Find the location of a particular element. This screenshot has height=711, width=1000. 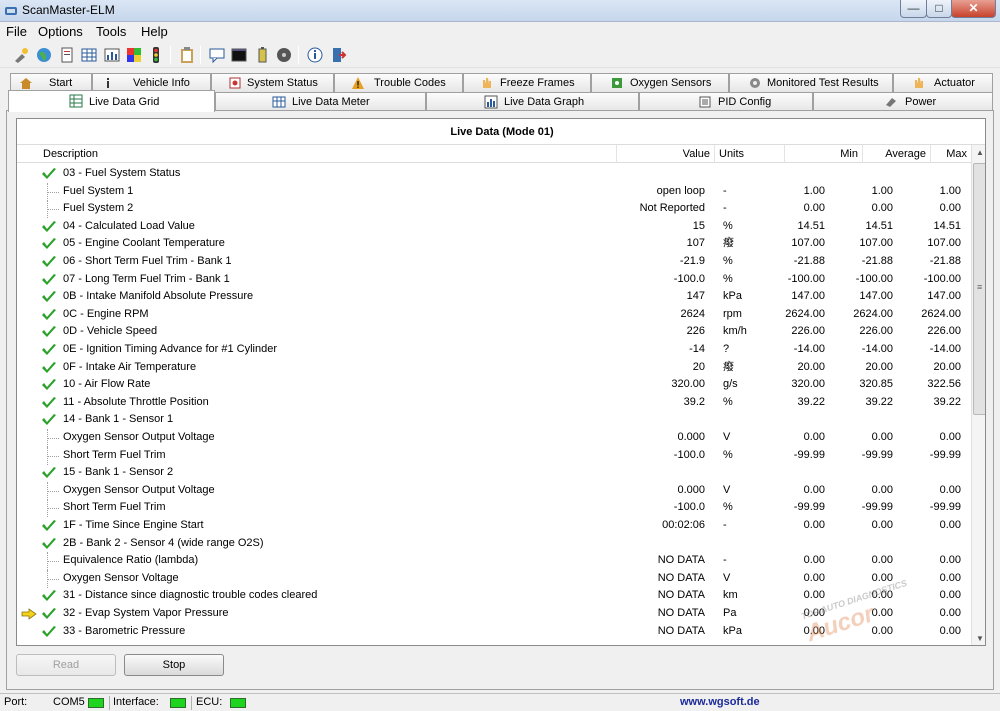

tab-trouble-codes: Trouble Codes is located at coordinates (398, 82).